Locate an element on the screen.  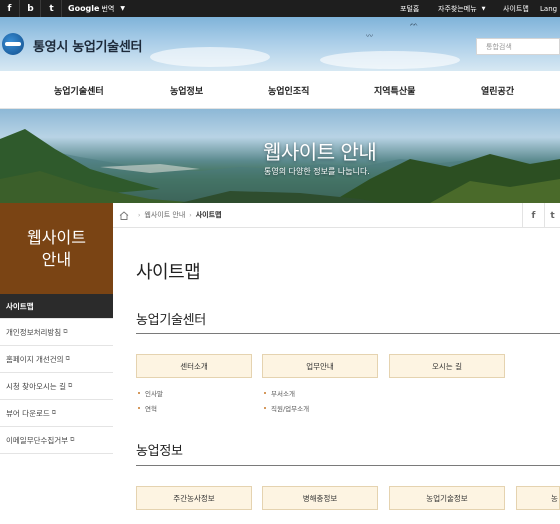
sub-item-staff: 직원/업무소개 is located at coordinates (286, 408).